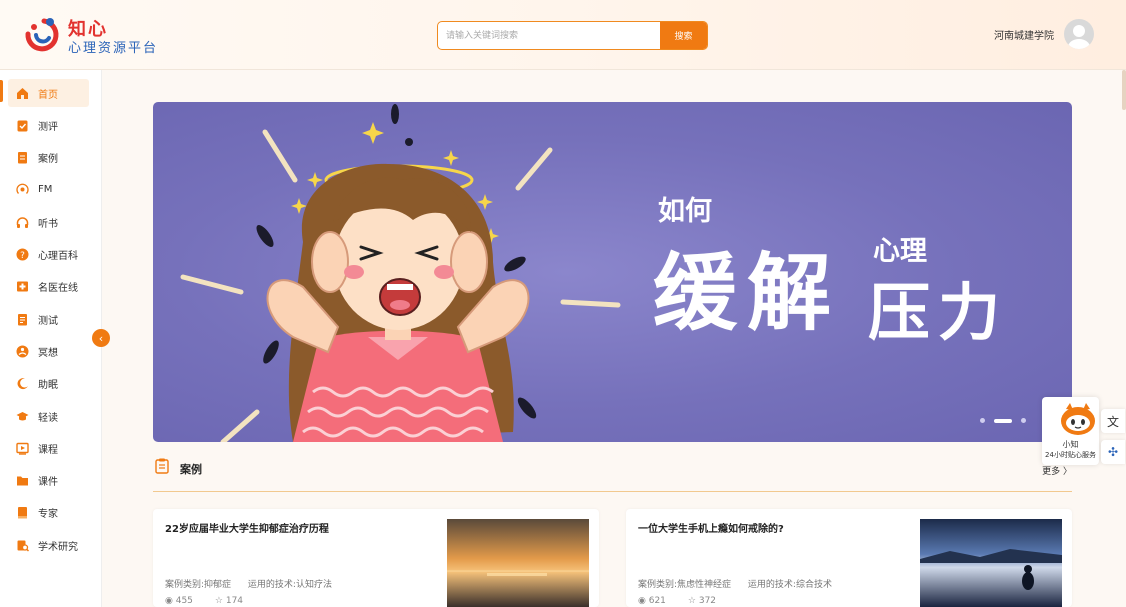 The width and height of the screenshot is (1126, 607). What do you see at coordinates (685, 585) in the screenshot?
I see `case-category: 案例类别:焦虑性神经症` at bounding box center [685, 585].